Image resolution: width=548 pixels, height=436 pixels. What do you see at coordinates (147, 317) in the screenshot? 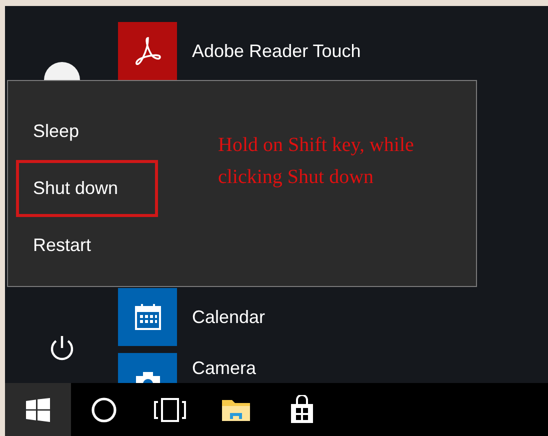
I see `calendar-icon` at bounding box center [147, 317].